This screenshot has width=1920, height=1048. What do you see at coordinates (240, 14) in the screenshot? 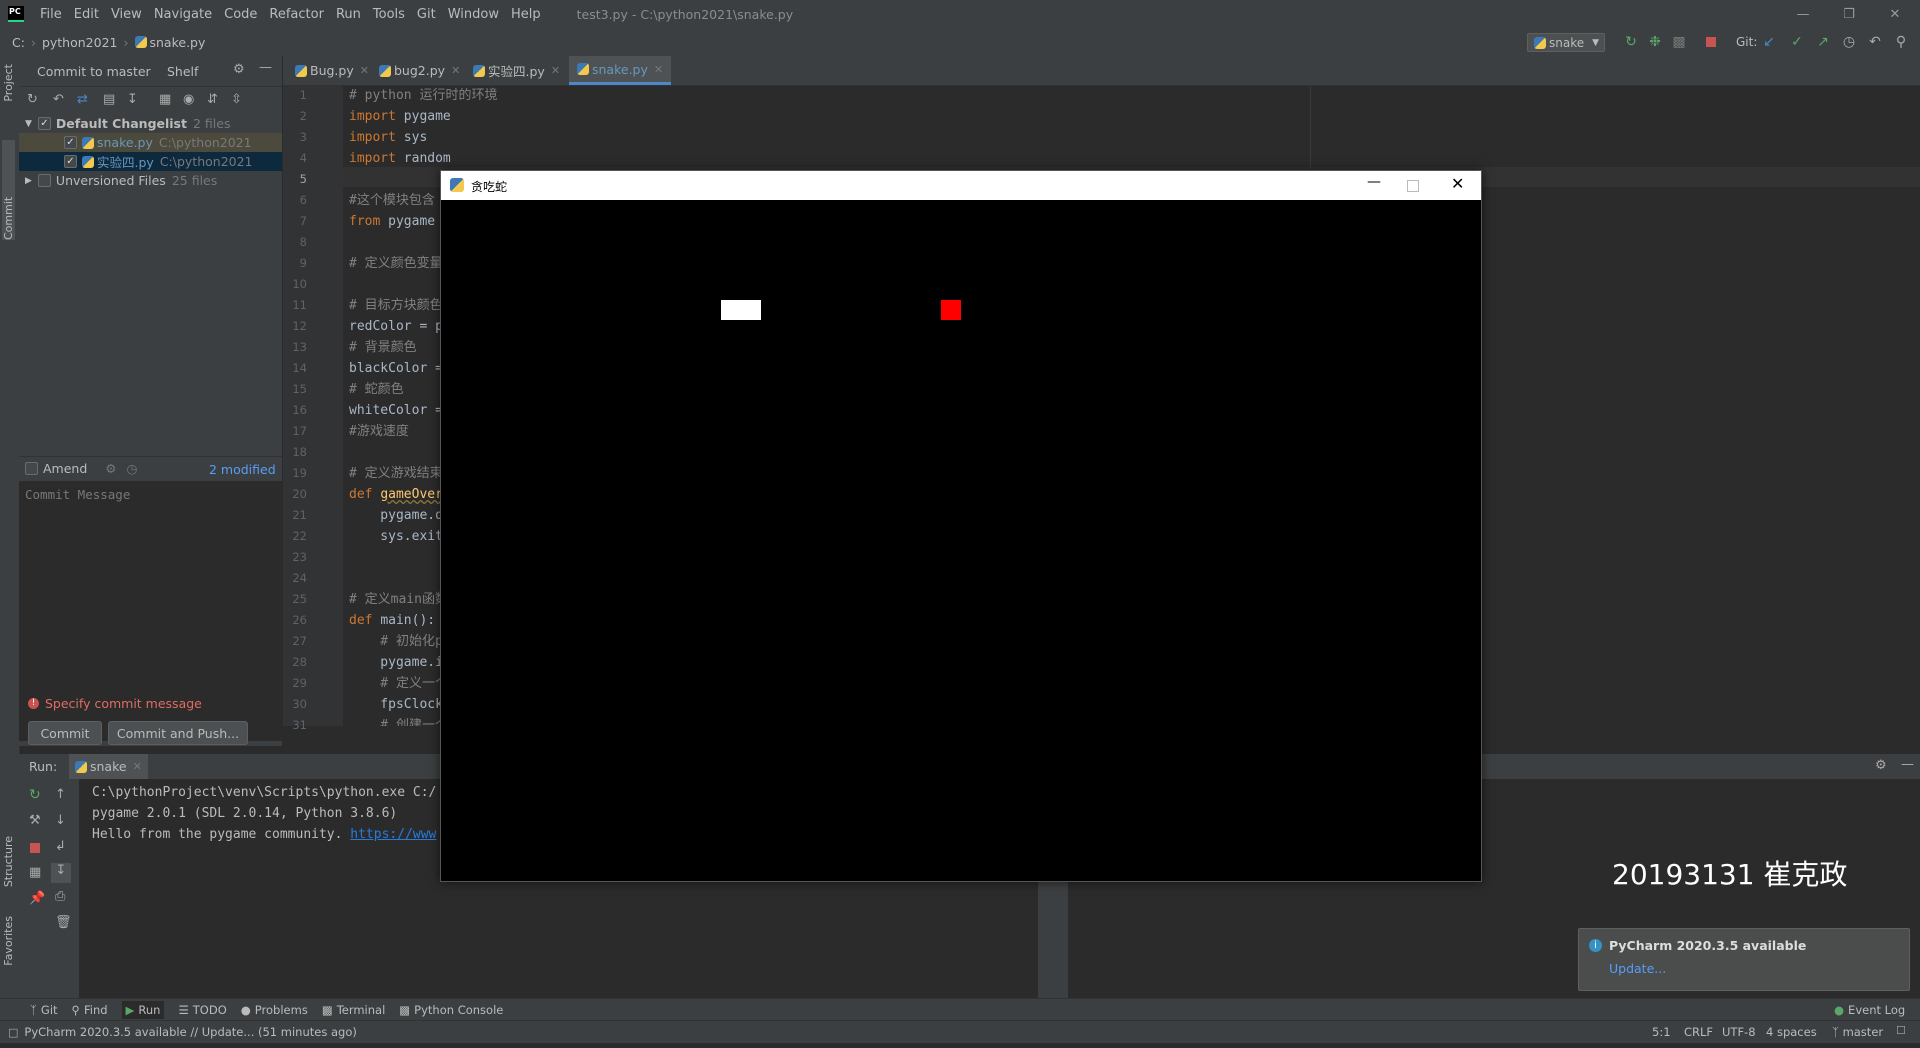
I see `menu-code: Code` at bounding box center [240, 14].